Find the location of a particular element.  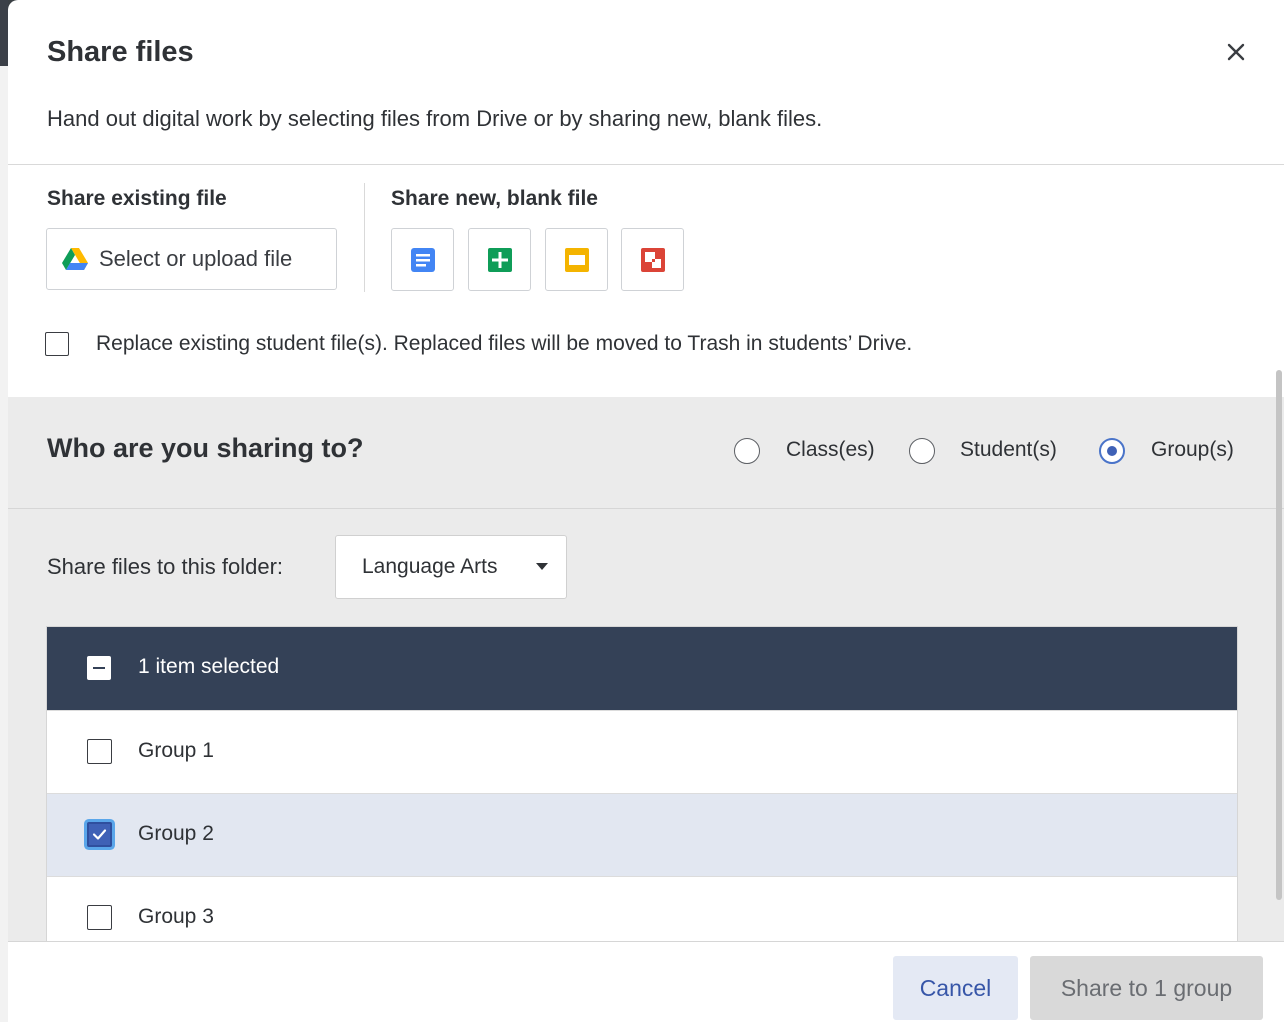

radio-groups-label: Group(s) is located at coordinates (1192, 450).